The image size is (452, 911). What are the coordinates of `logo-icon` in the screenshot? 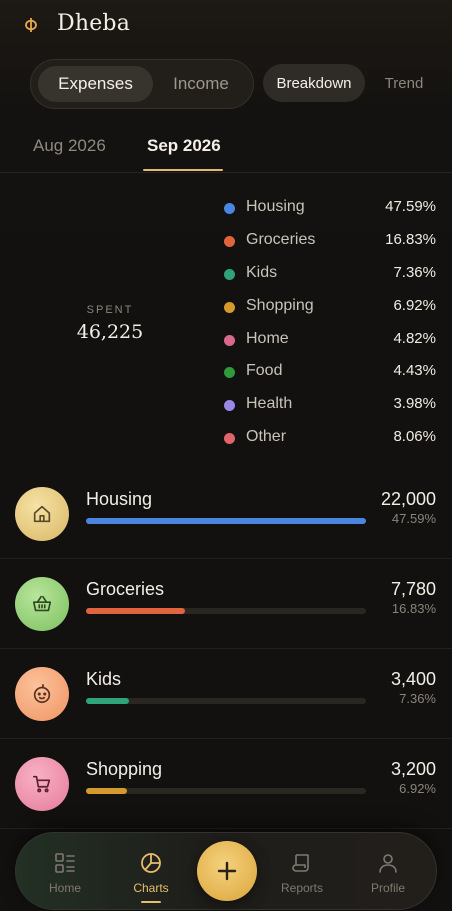 It's located at (31, 25).